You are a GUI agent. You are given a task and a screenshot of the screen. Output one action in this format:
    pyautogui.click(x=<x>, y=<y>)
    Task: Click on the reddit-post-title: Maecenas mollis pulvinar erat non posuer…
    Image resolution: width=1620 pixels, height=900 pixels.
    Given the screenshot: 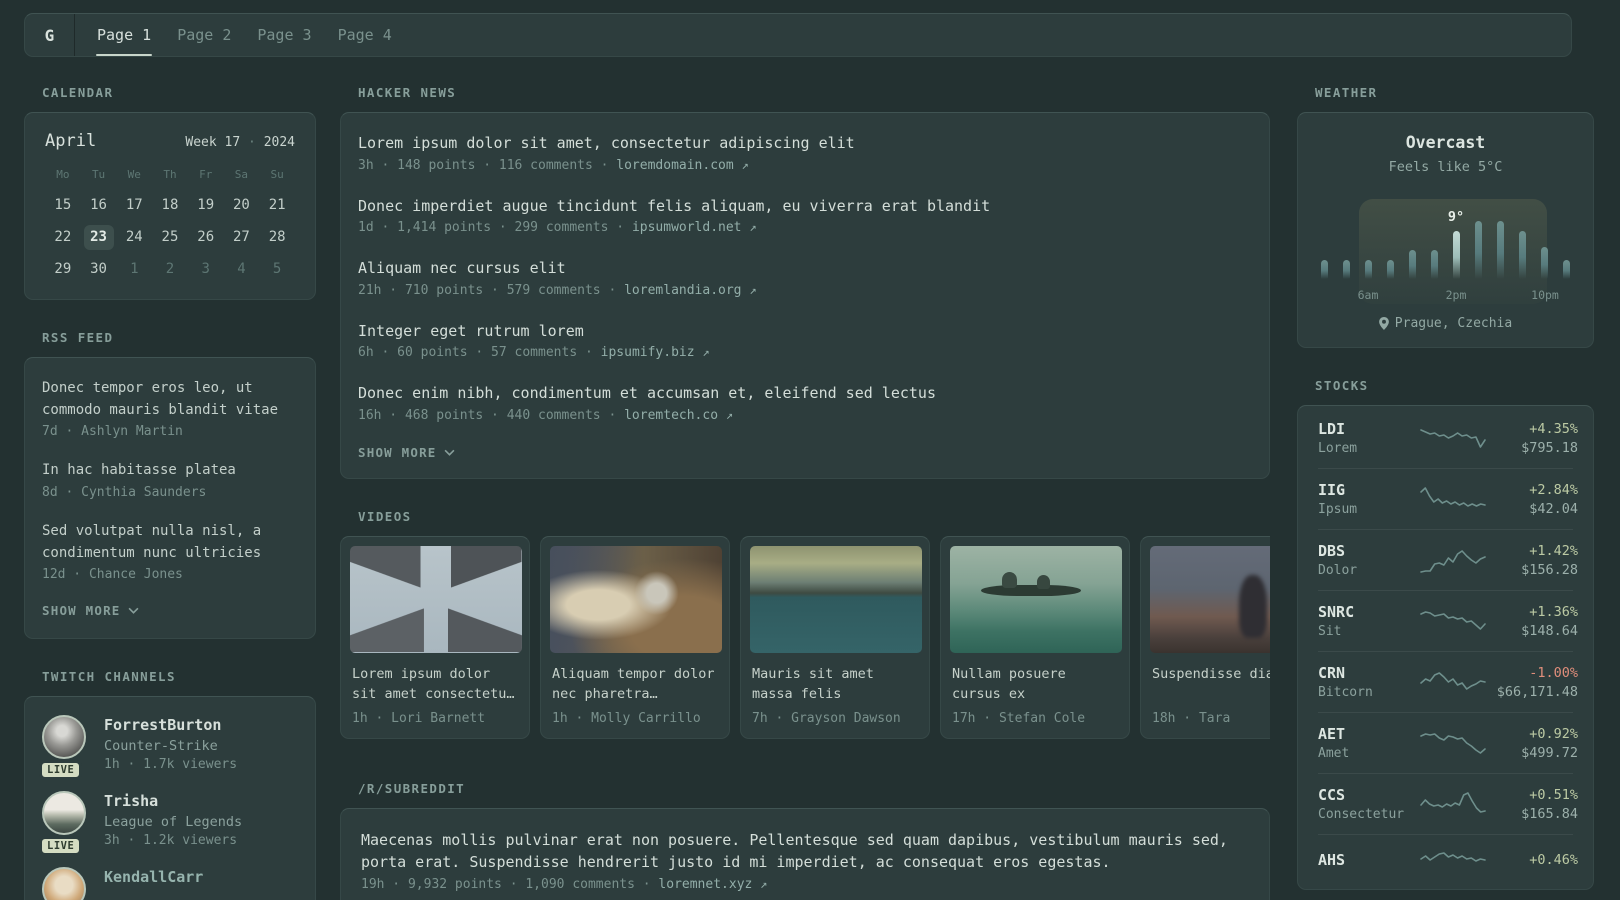 What is the action you would take?
    pyautogui.click(x=805, y=851)
    